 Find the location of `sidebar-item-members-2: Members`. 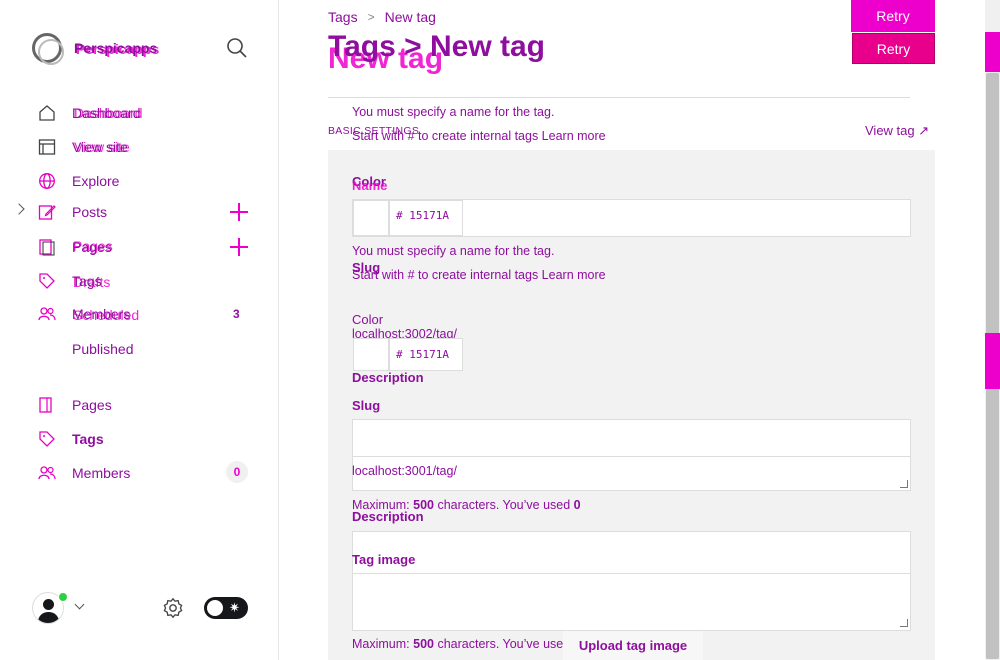

sidebar-item-members-2: Members is located at coordinates (84, 473).